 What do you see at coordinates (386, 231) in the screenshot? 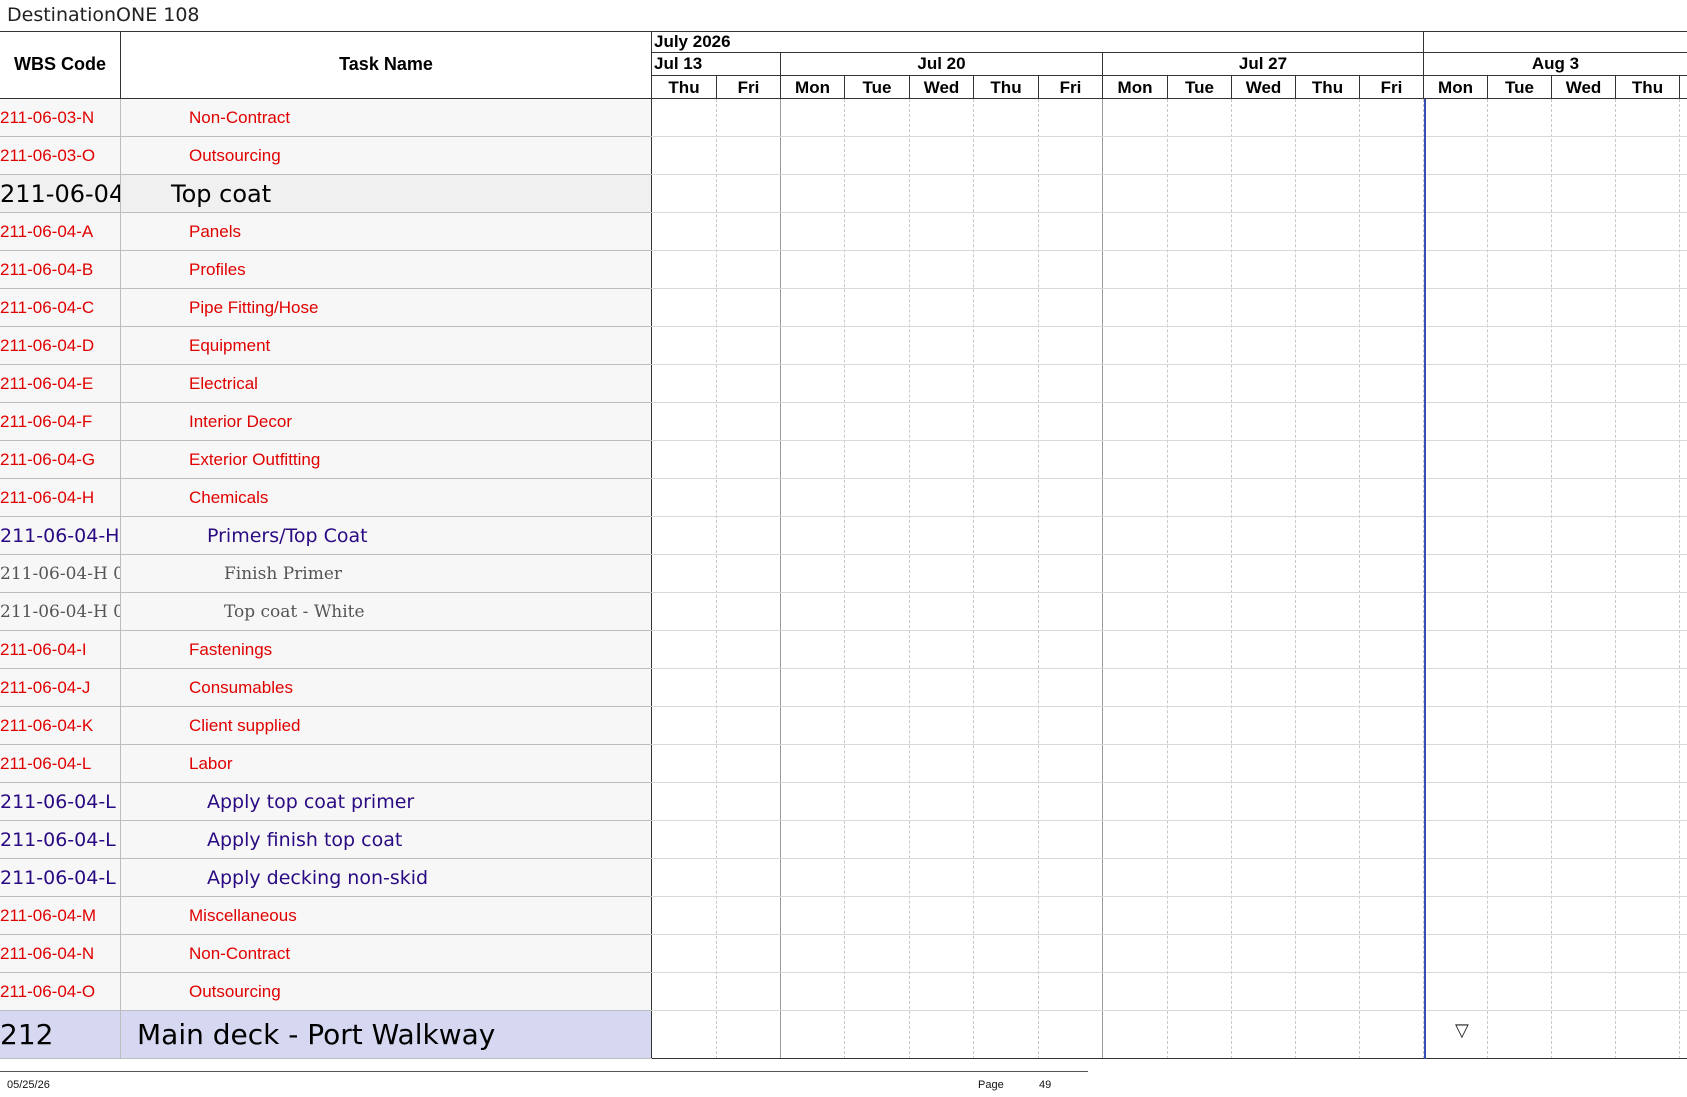
I see `task-name-cell: Panels` at bounding box center [386, 231].